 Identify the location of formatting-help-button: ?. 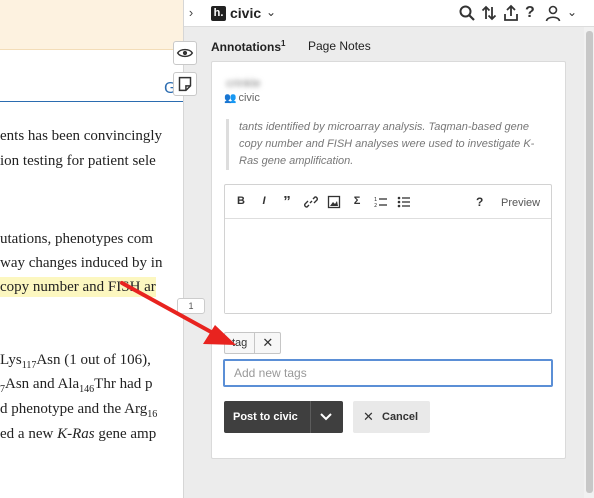
(479, 202).